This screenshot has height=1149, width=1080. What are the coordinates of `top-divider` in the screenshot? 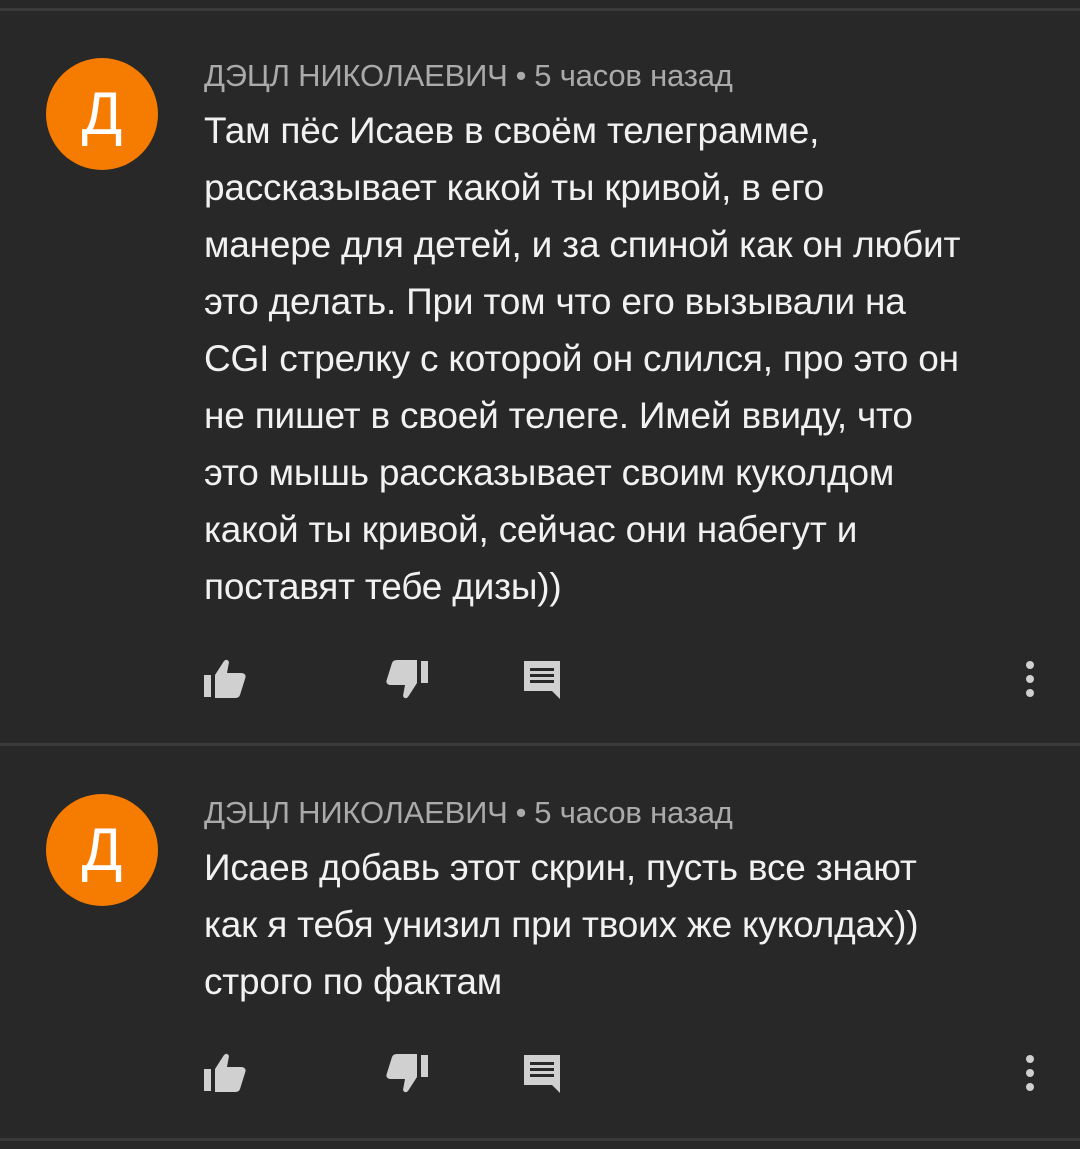 It's located at (540, 9).